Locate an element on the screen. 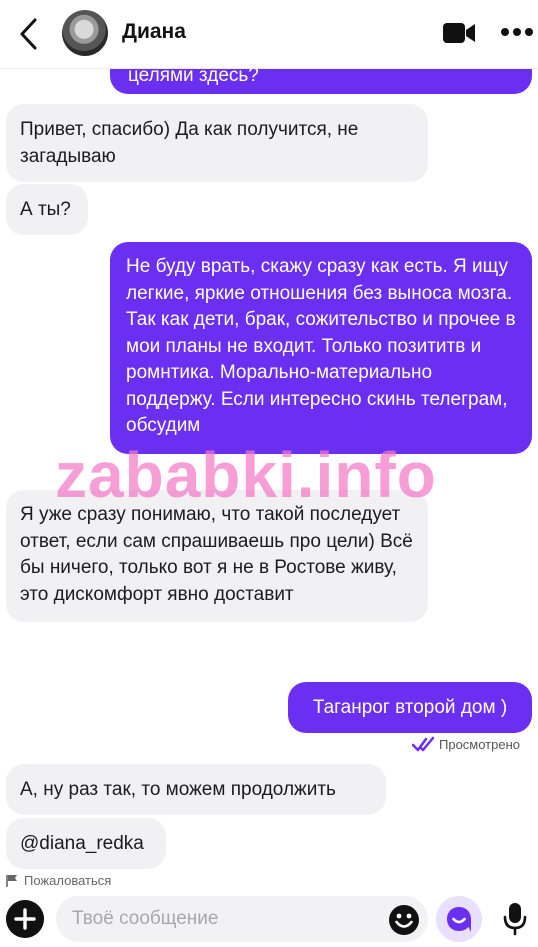 This screenshot has width=538, height=947. seen-label: Просмотрено is located at coordinates (480, 744).